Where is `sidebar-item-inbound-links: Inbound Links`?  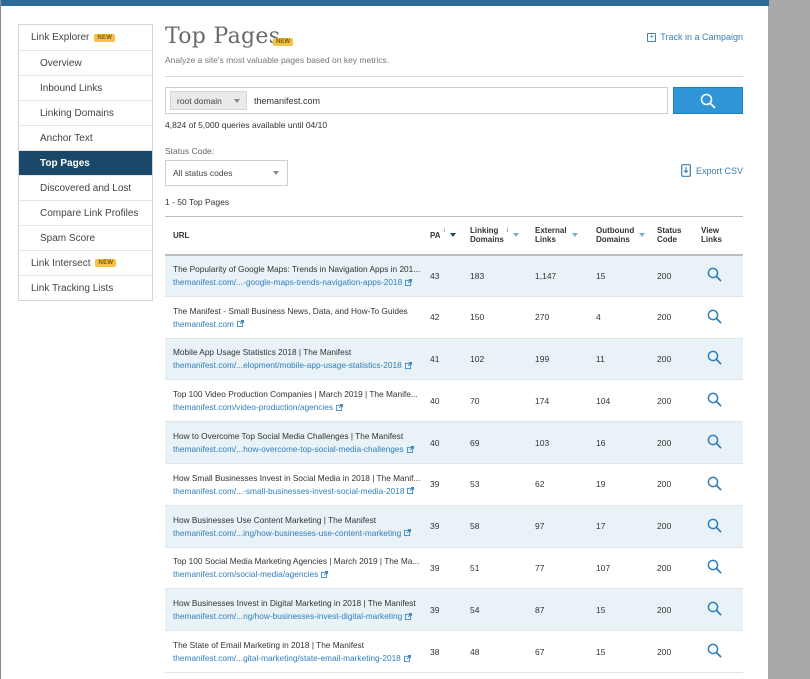
sidebar-item-inbound-links: Inbound Links is located at coordinates (85, 87).